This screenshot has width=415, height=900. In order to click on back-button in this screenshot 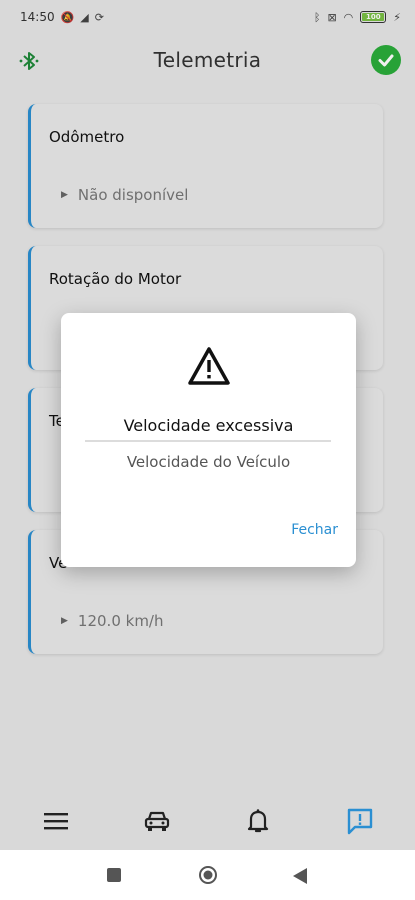, I will do `click(300, 878)`.